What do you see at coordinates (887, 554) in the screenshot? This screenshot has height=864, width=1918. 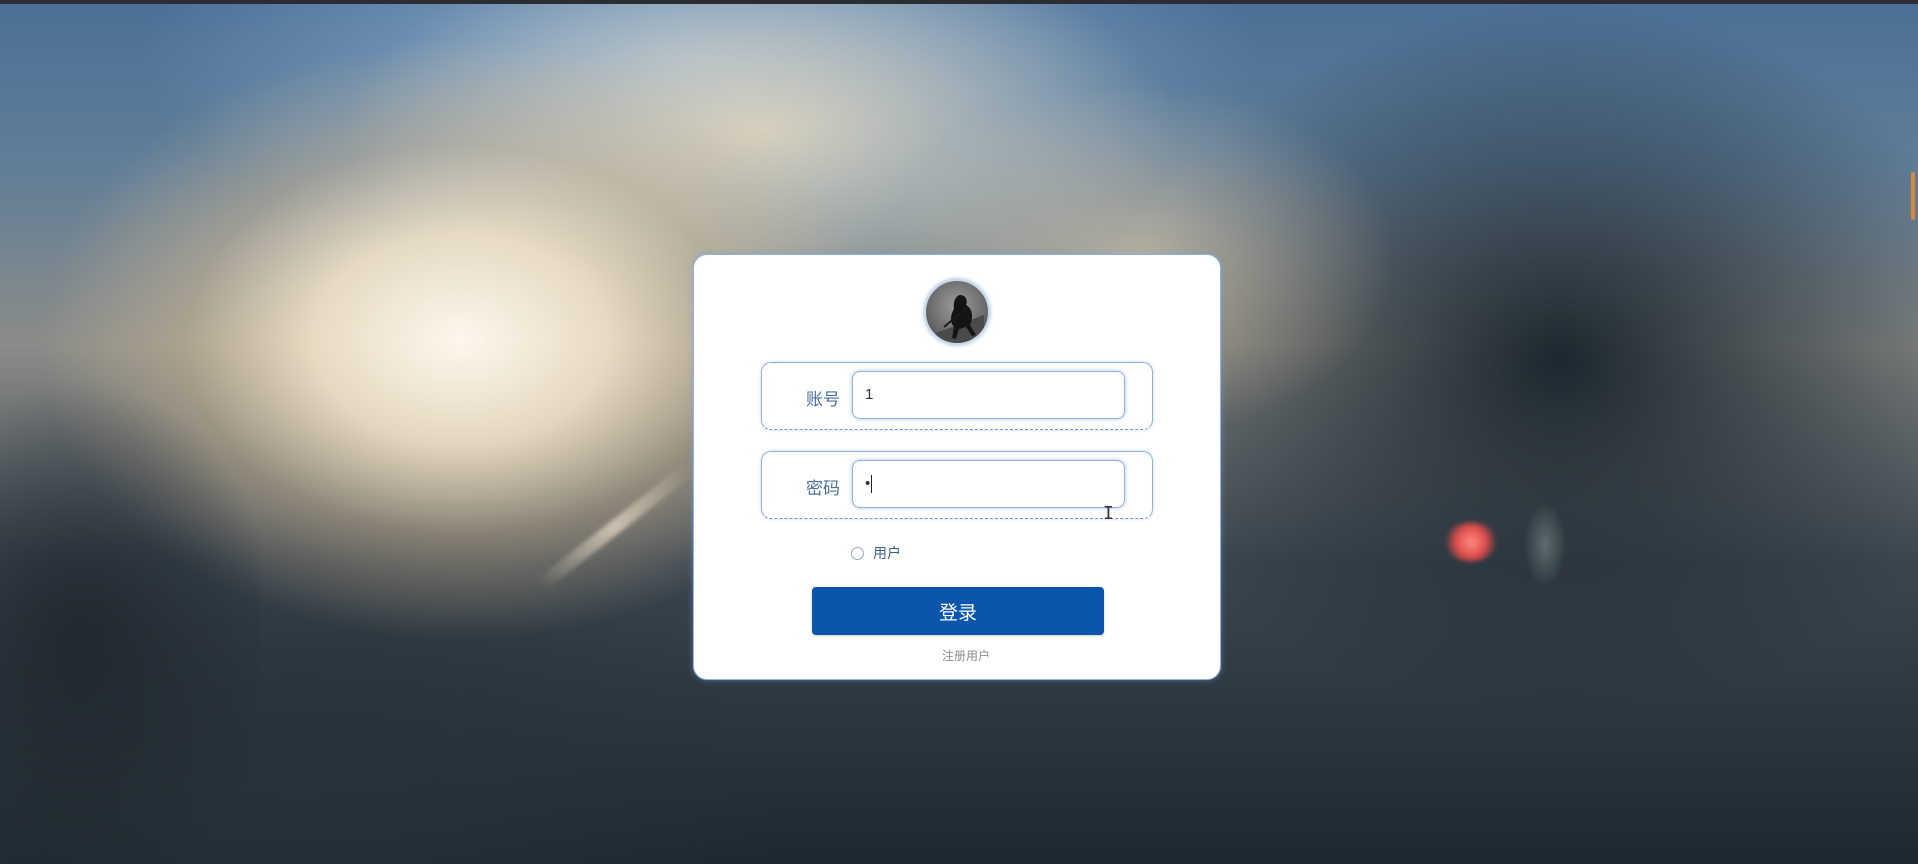 I see `role-label: 用户` at bounding box center [887, 554].